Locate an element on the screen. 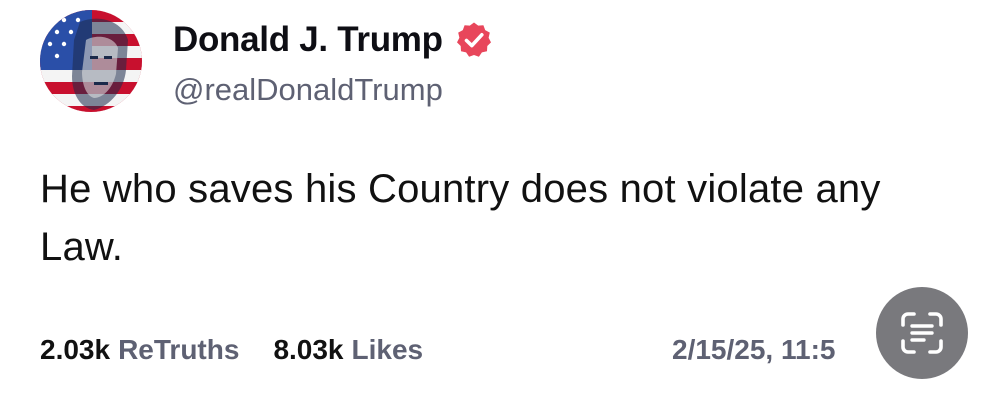 This screenshot has width=1000, height=409. author-name-row: Donald J. Trump is located at coordinates (333, 40).